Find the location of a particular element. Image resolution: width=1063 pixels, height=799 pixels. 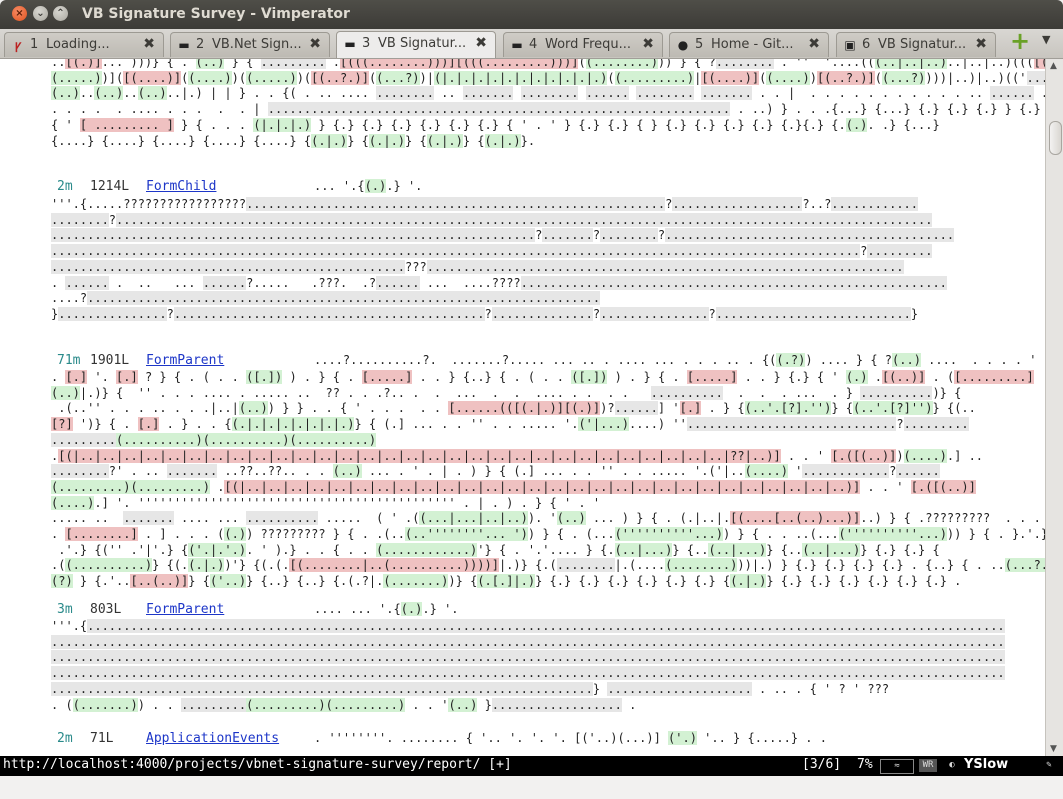

scrollbar-thumb is located at coordinates (1055, 138).